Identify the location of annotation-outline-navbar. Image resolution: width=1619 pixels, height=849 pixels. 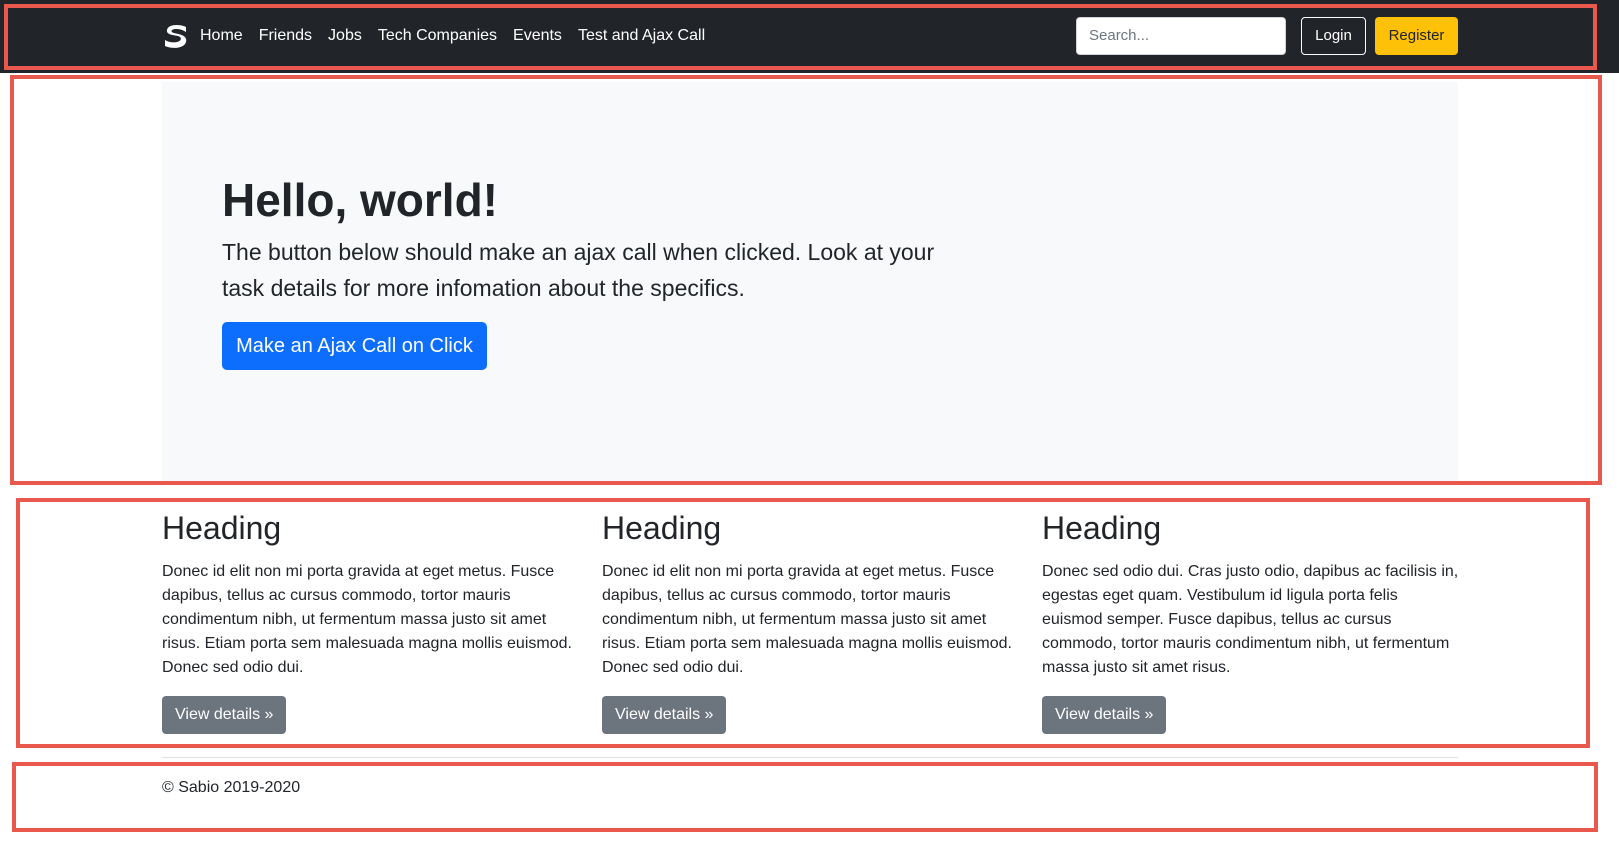
(800, 37).